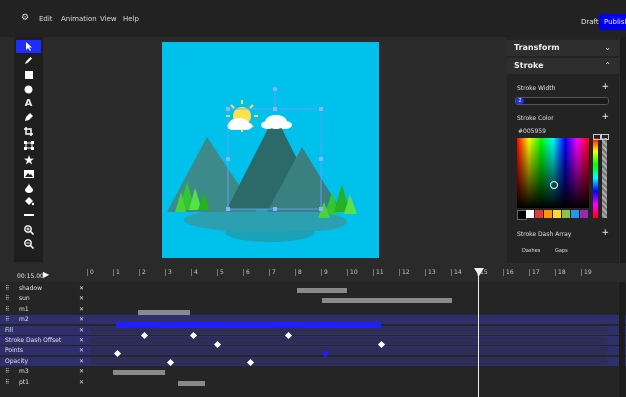 The image size is (626, 397). What do you see at coordinates (478, 332) in the screenshot?
I see `playhead-line` at bounding box center [478, 332].